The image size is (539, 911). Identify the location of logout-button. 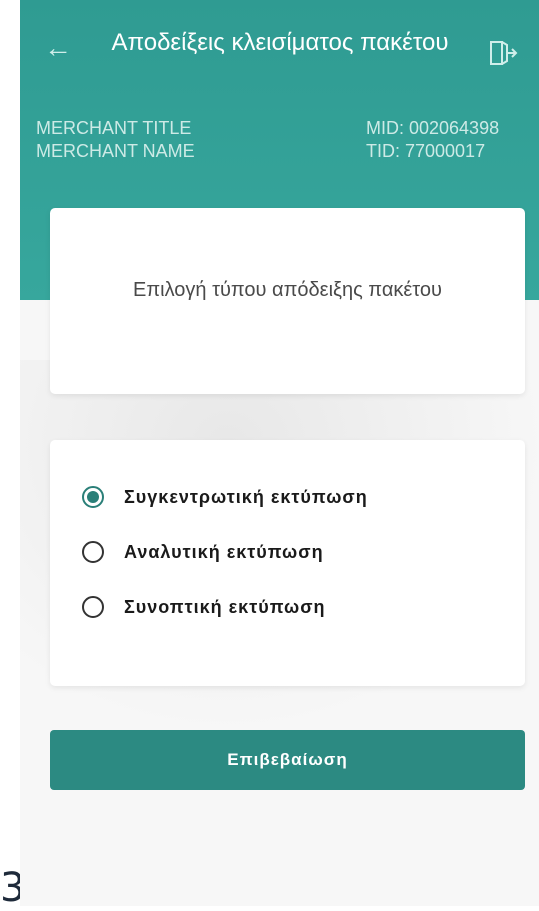
(503, 53).